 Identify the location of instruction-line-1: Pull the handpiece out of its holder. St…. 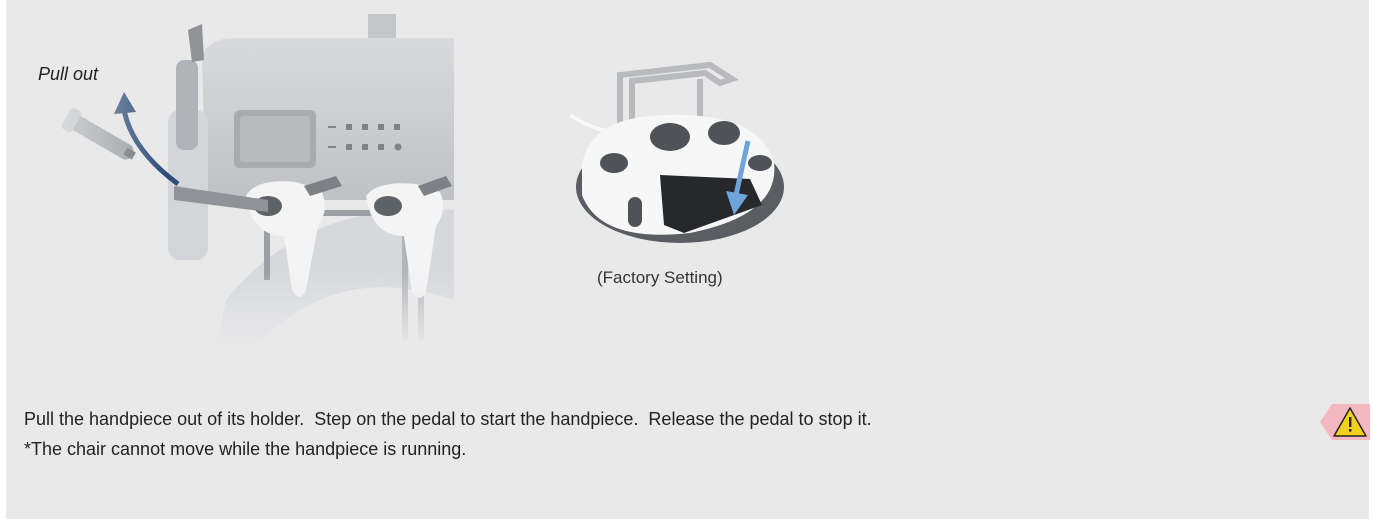
(448, 419).